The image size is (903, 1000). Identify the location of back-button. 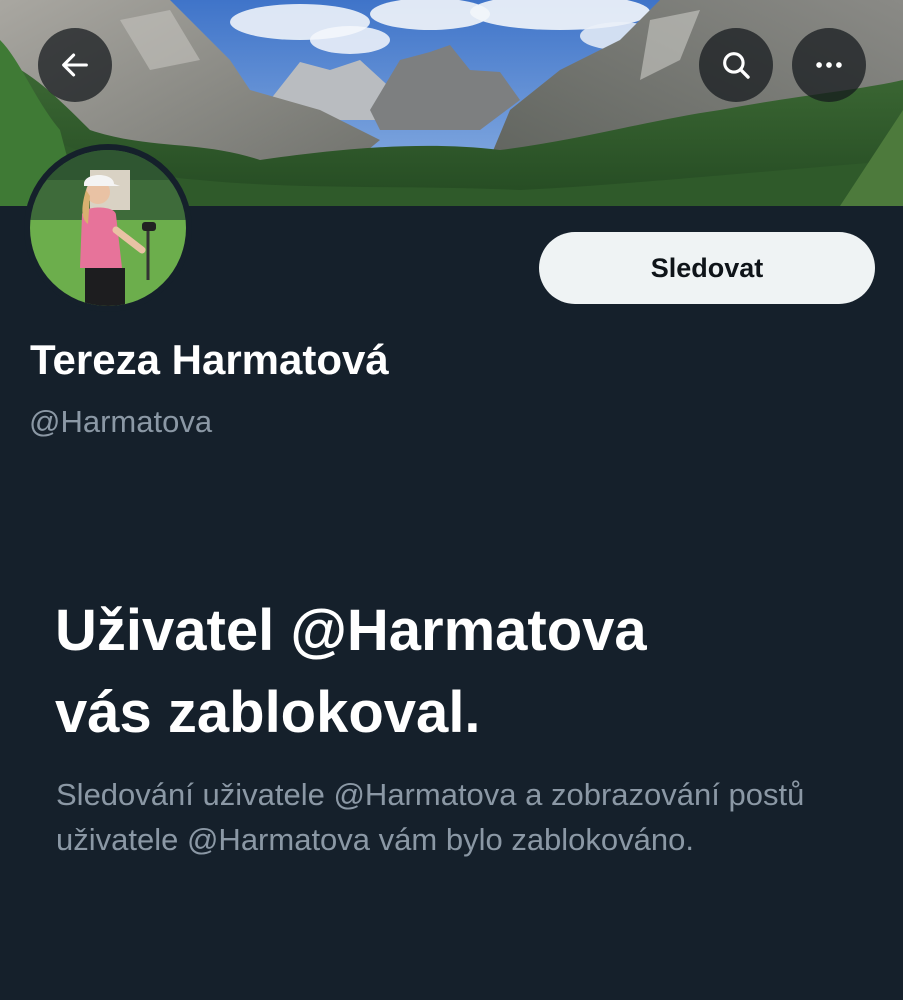
(75, 65).